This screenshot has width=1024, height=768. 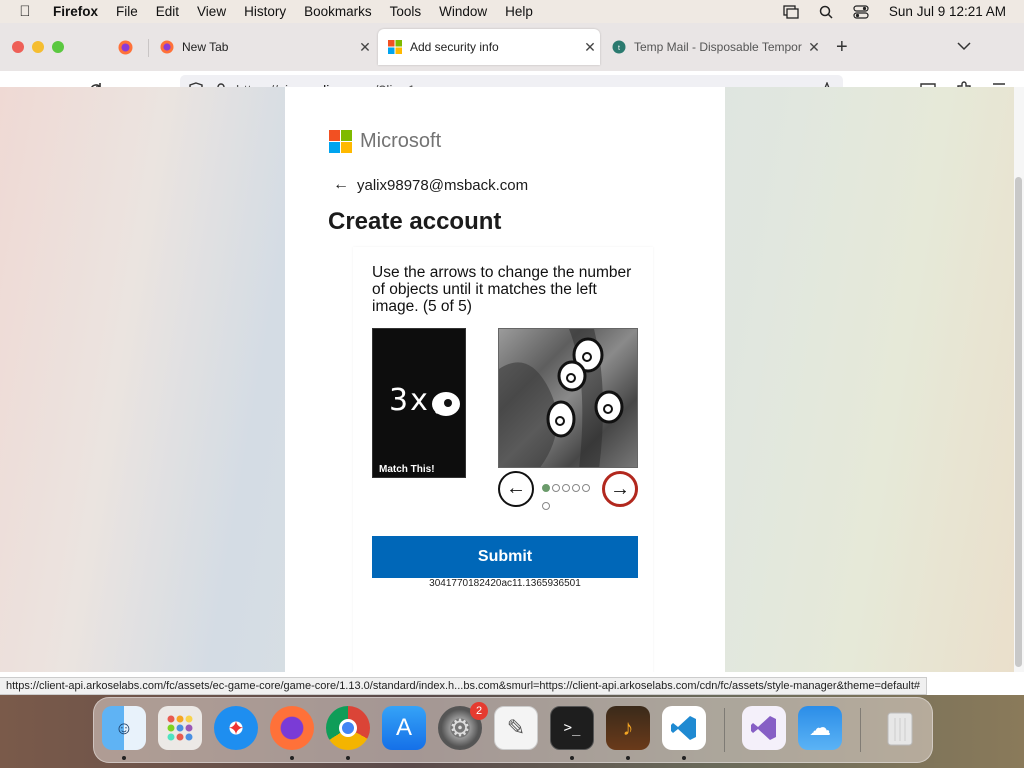 I want to click on app-store-icon: A, so click(x=404, y=728).